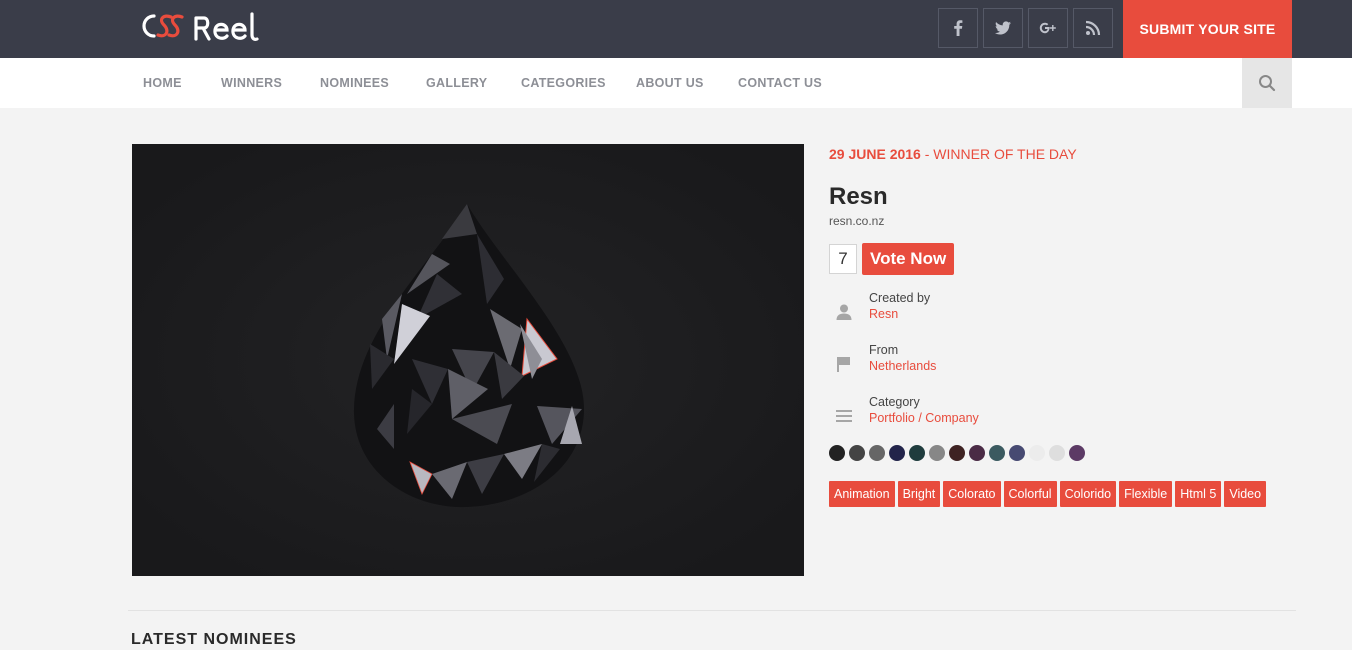  What do you see at coordinates (972, 494) in the screenshot?
I see `tag-link: Colorato` at bounding box center [972, 494].